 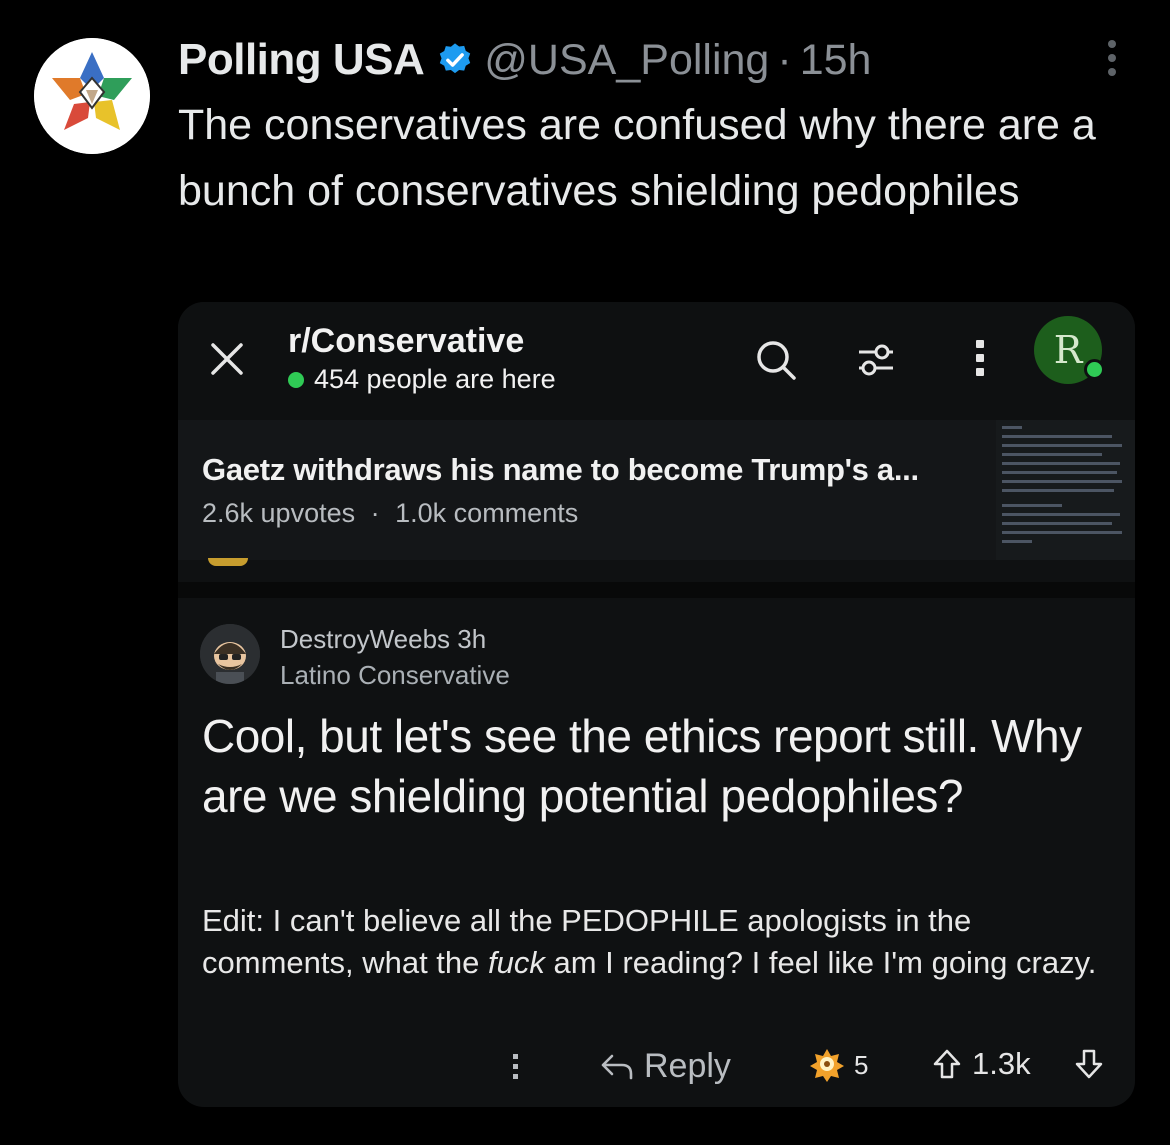 I want to click on reddit-topbar, so click(x=656, y=361).